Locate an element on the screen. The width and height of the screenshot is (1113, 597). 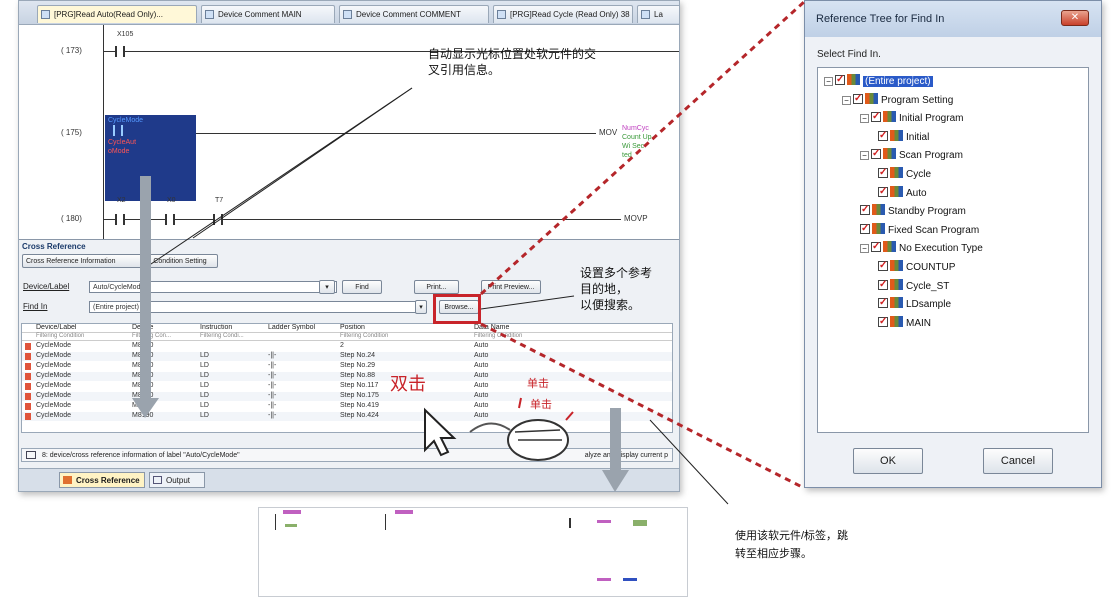
mouse-pointer-icon is located at coordinates (440, 432).